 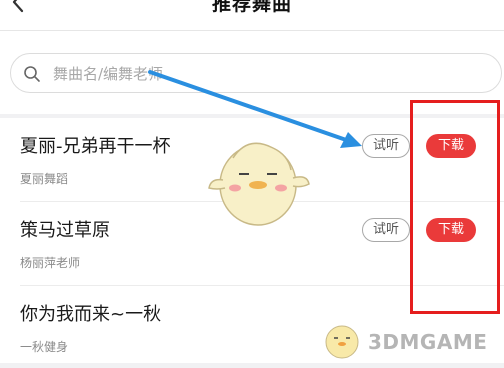 What do you see at coordinates (428, 342) in the screenshot?
I see `watermark-text: 3DMGAME` at bounding box center [428, 342].